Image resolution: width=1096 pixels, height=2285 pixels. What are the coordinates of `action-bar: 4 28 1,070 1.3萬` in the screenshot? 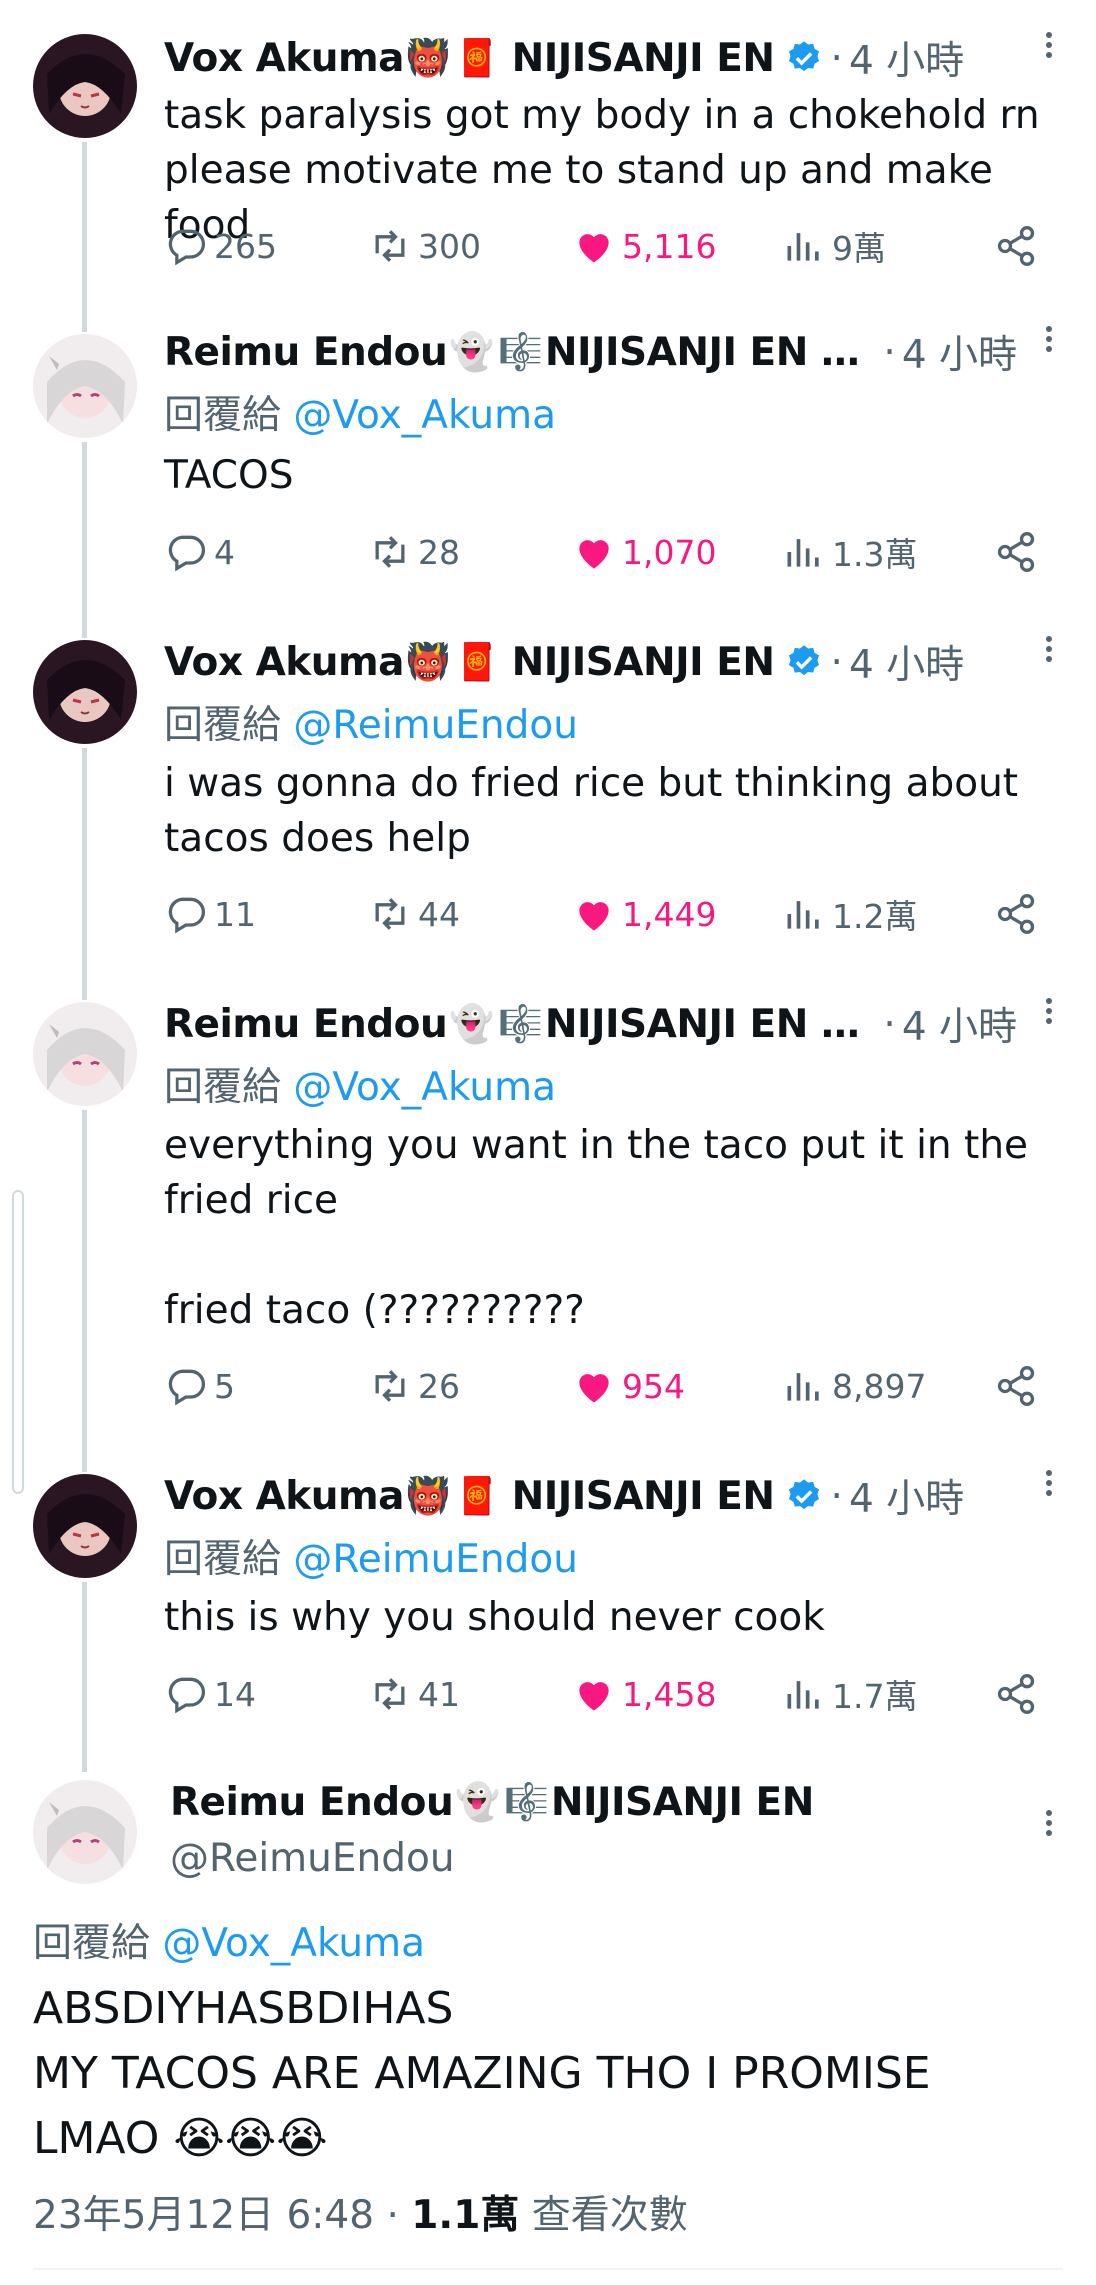 It's located at (604, 552).